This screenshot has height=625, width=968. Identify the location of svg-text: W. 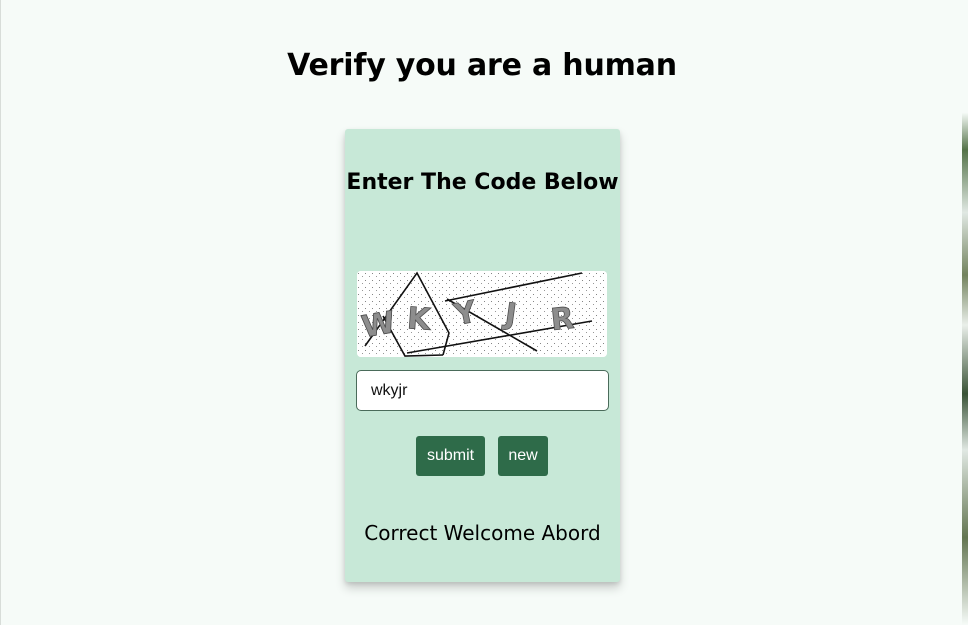
(378, 325).